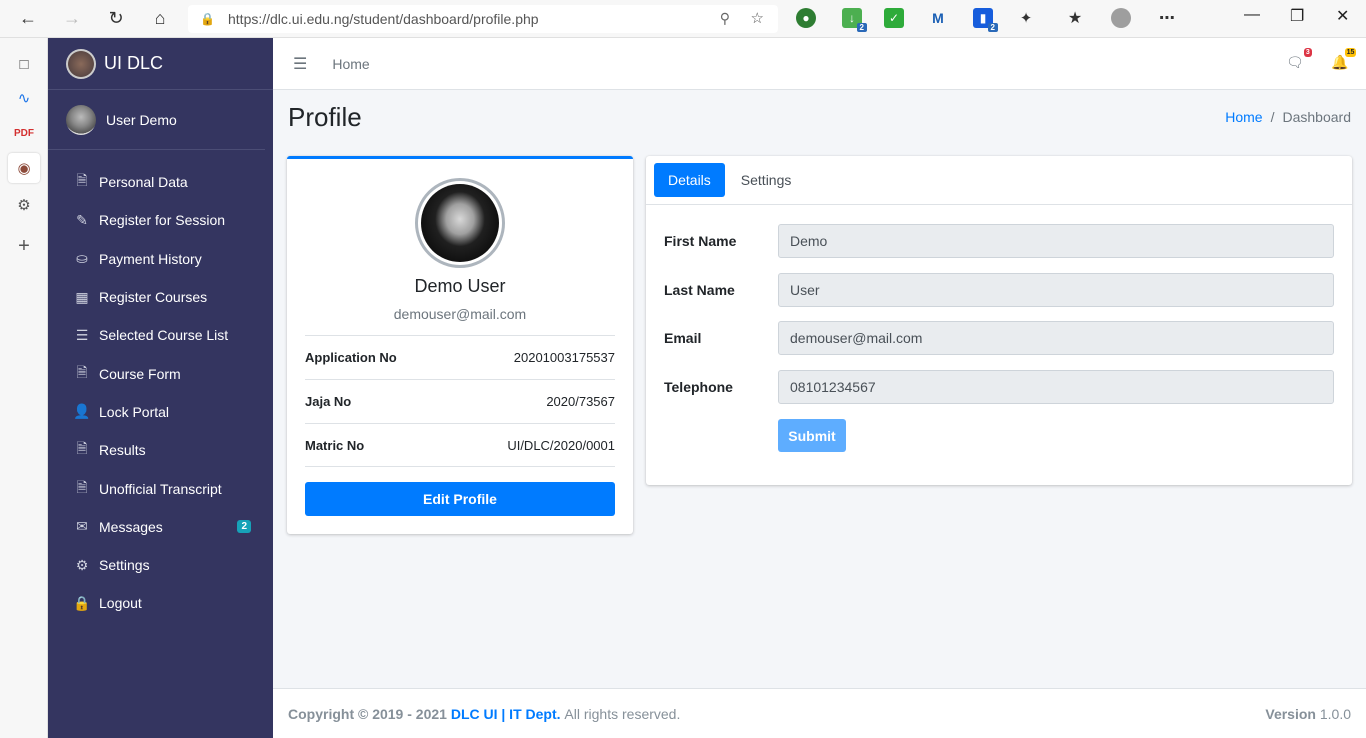 The width and height of the screenshot is (1366, 738). I want to click on edit-icon: ✎, so click(82, 219).